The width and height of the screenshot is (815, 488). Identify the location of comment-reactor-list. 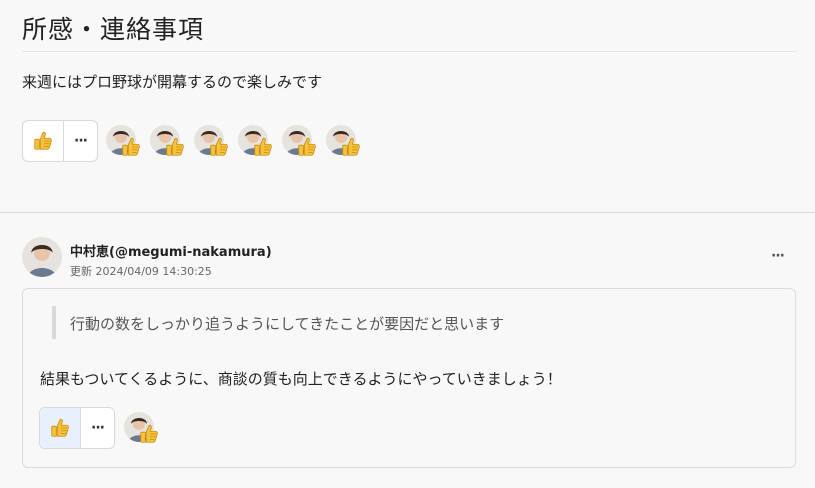
(146, 429).